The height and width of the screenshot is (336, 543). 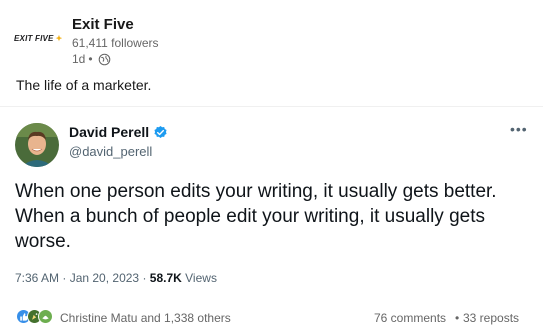 I want to click on more-options-icon: •••, so click(x=519, y=129).